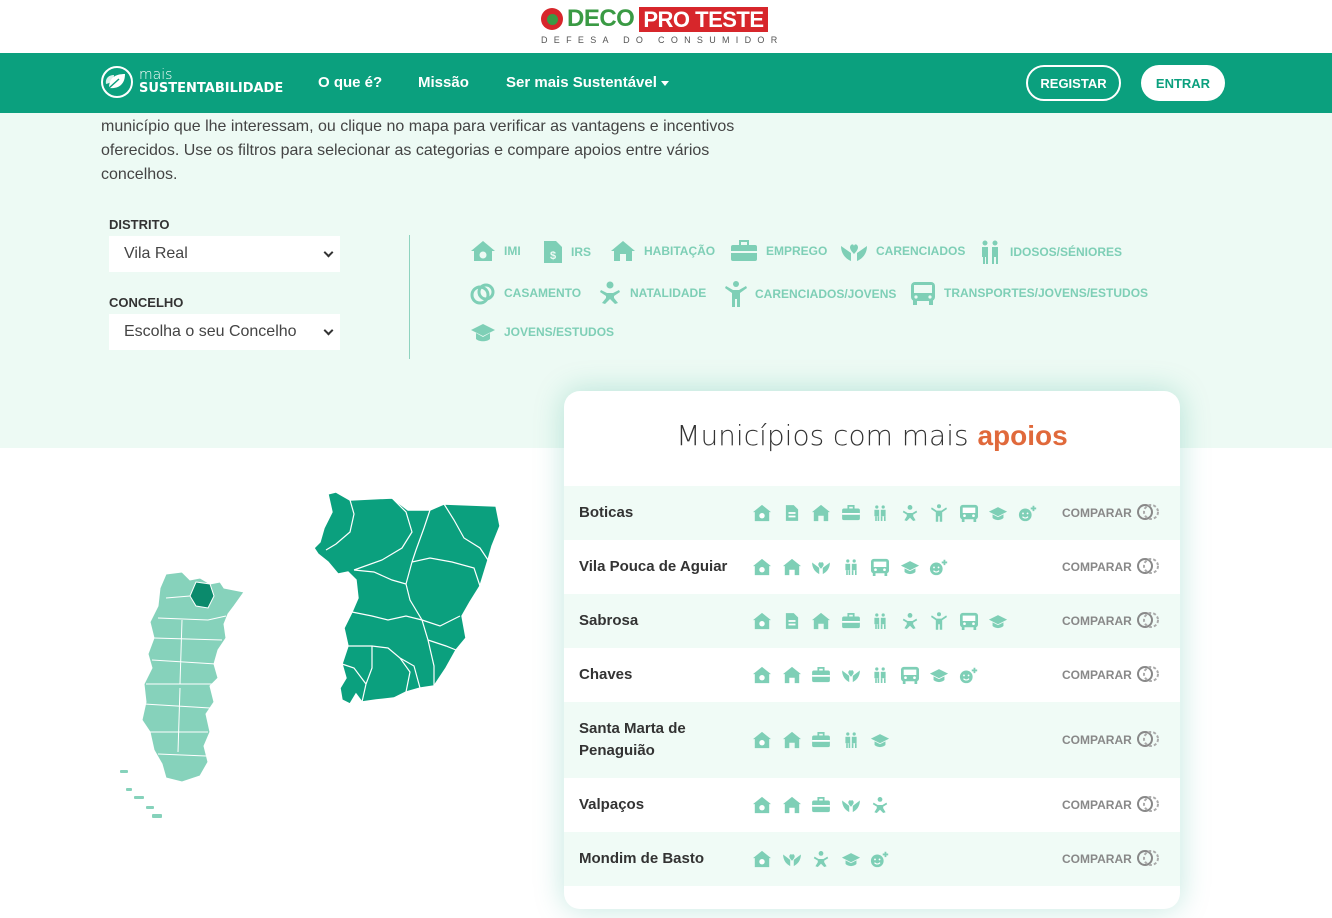 The height and width of the screenshot is (918, 1332). What do you see at coordinates (1046, 293) in the screenshot?
I see `category-label: TRANSPORTES/JOVENS/ESTUDOS` at bounding box center [1046, 293].